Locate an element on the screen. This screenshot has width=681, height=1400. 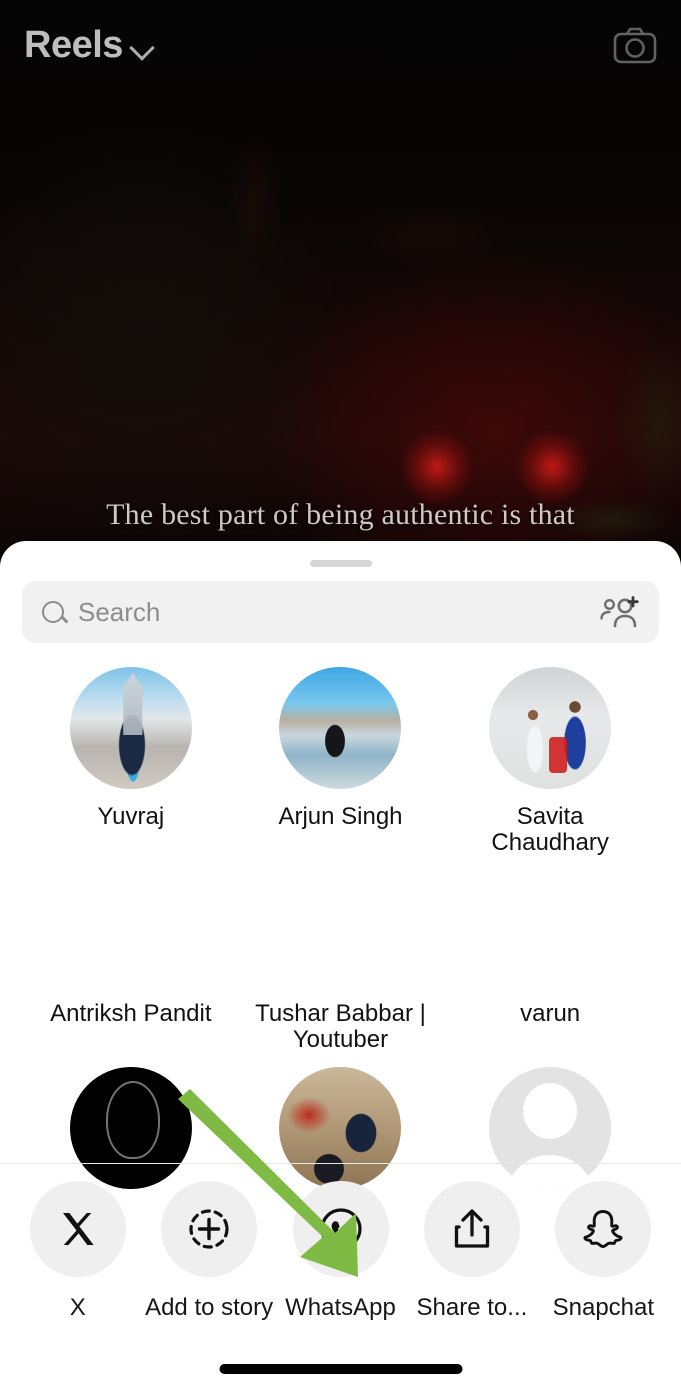
share-target-x: X is located at coordinates (77, 1251).